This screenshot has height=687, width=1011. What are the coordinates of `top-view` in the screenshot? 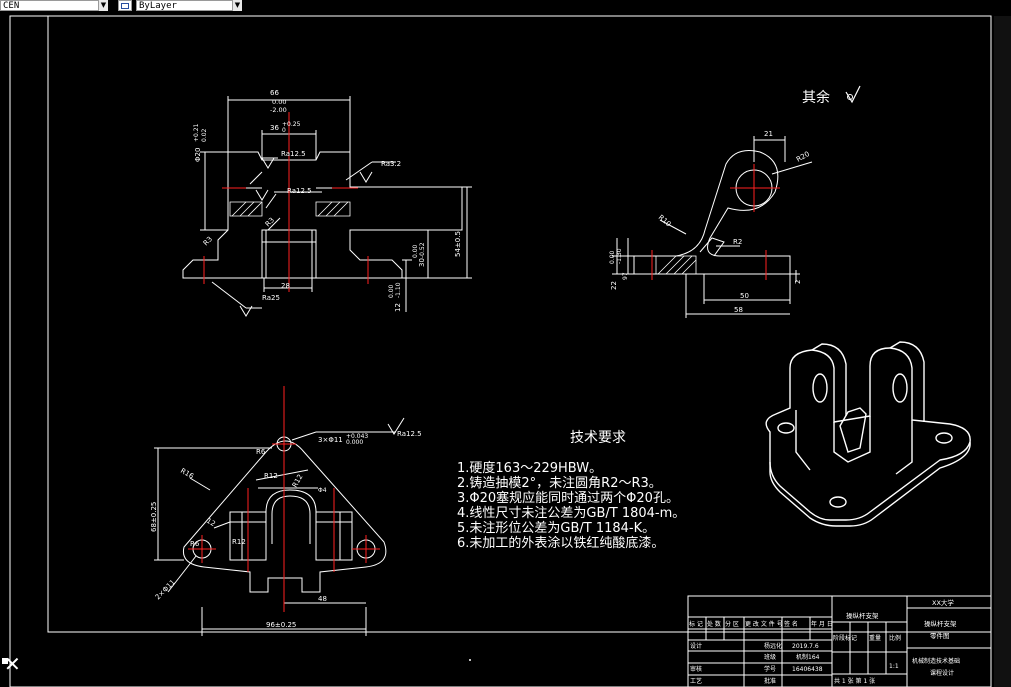 It's located at (275, 533).